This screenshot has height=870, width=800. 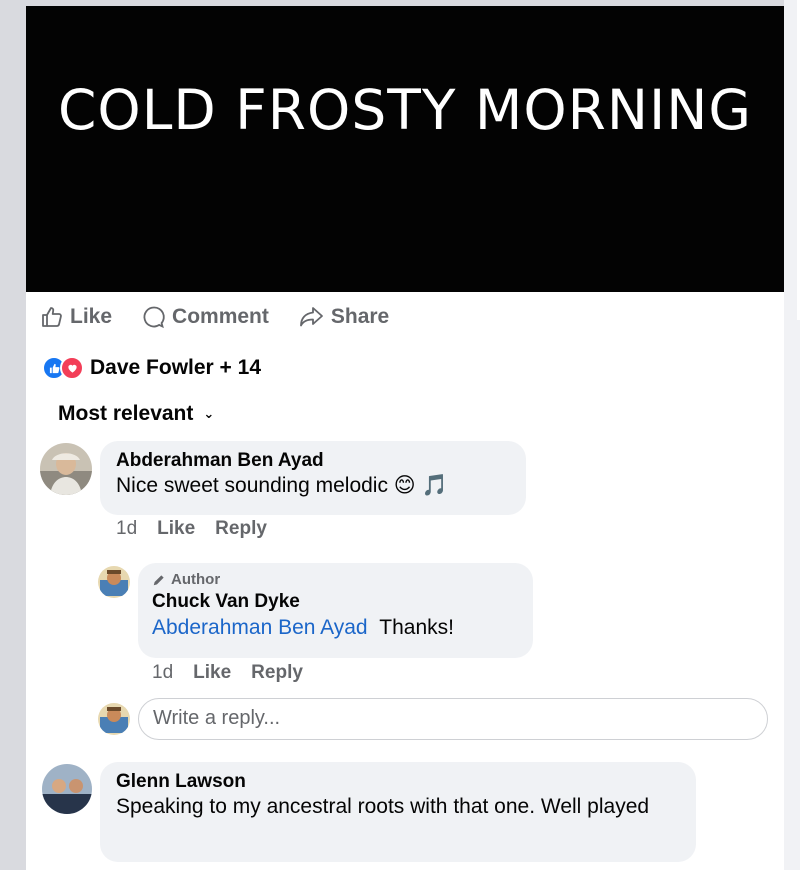 I want to click on comment-author-name: Glenn Lawson, so click(x=398, y=782).